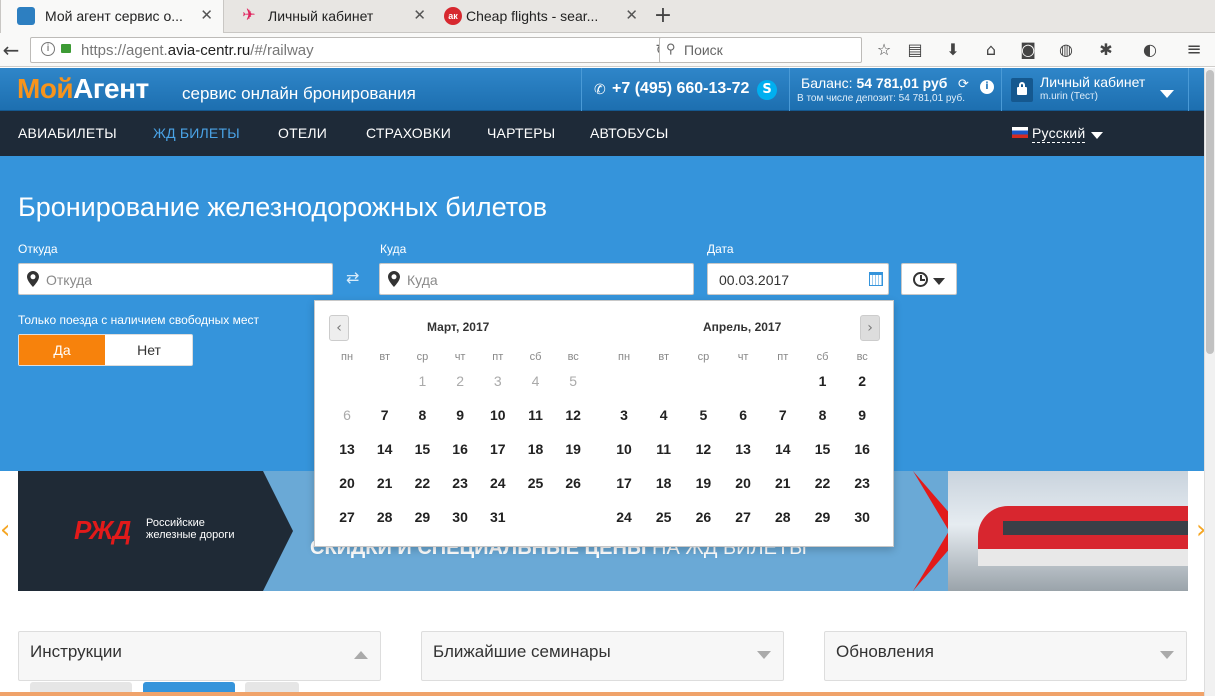 This screenshot has width=1215, height=696. I want to click on prev-month-icon: ‹, so click(339, 328).